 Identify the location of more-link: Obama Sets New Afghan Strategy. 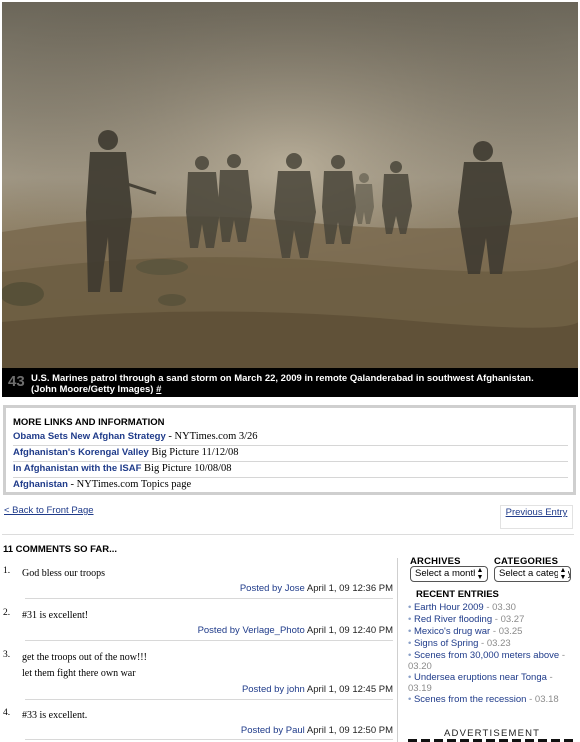
(89, 436).